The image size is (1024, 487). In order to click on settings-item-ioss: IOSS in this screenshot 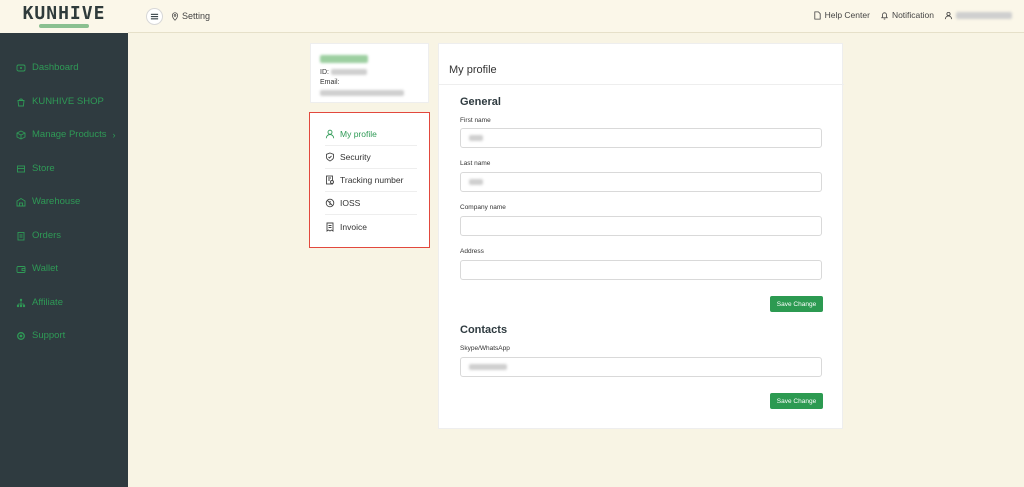, I will do `click(371, 203)`.